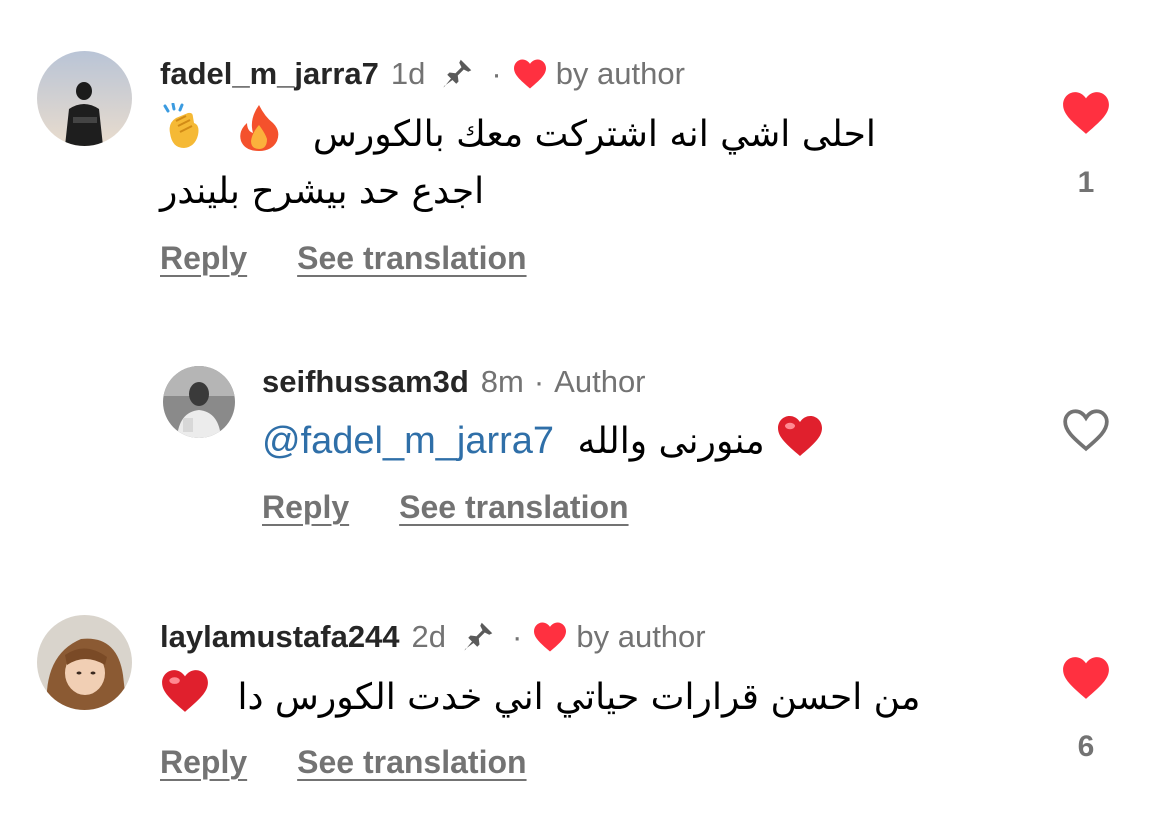 This screenshot has height=839, width=1170. What do you see at coordinates (579, 697) in the screenshot?
I see `comment-text: من احسن قرارات حياتي اني خدت الكورس دا` at bounding box center [579, 697].